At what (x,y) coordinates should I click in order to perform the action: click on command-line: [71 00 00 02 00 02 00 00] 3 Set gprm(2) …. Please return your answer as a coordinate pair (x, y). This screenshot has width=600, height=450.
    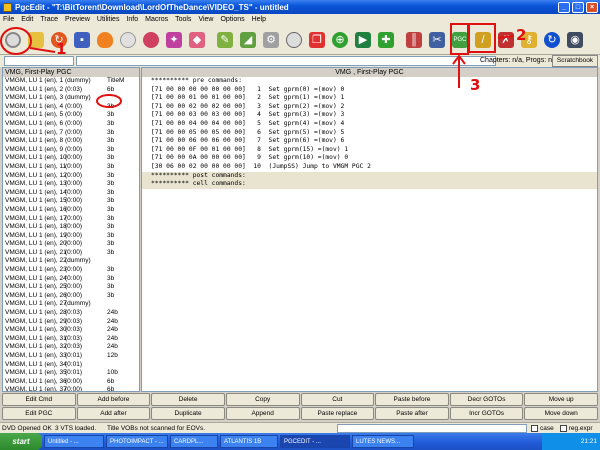
    Looking at the image, I should click on (369, 107).